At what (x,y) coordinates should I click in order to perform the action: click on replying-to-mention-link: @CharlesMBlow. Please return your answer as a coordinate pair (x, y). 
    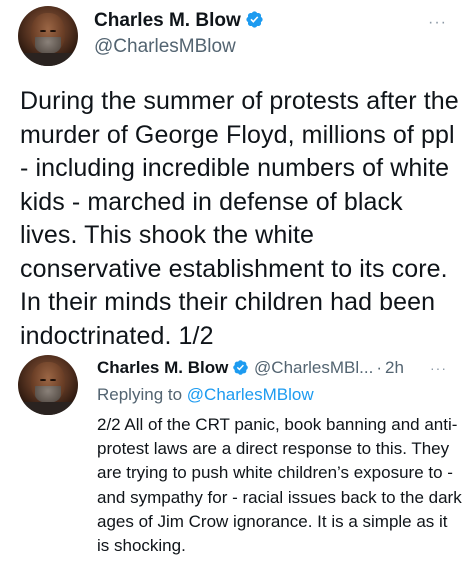
    Looking at the image, I should click on (250, 394).